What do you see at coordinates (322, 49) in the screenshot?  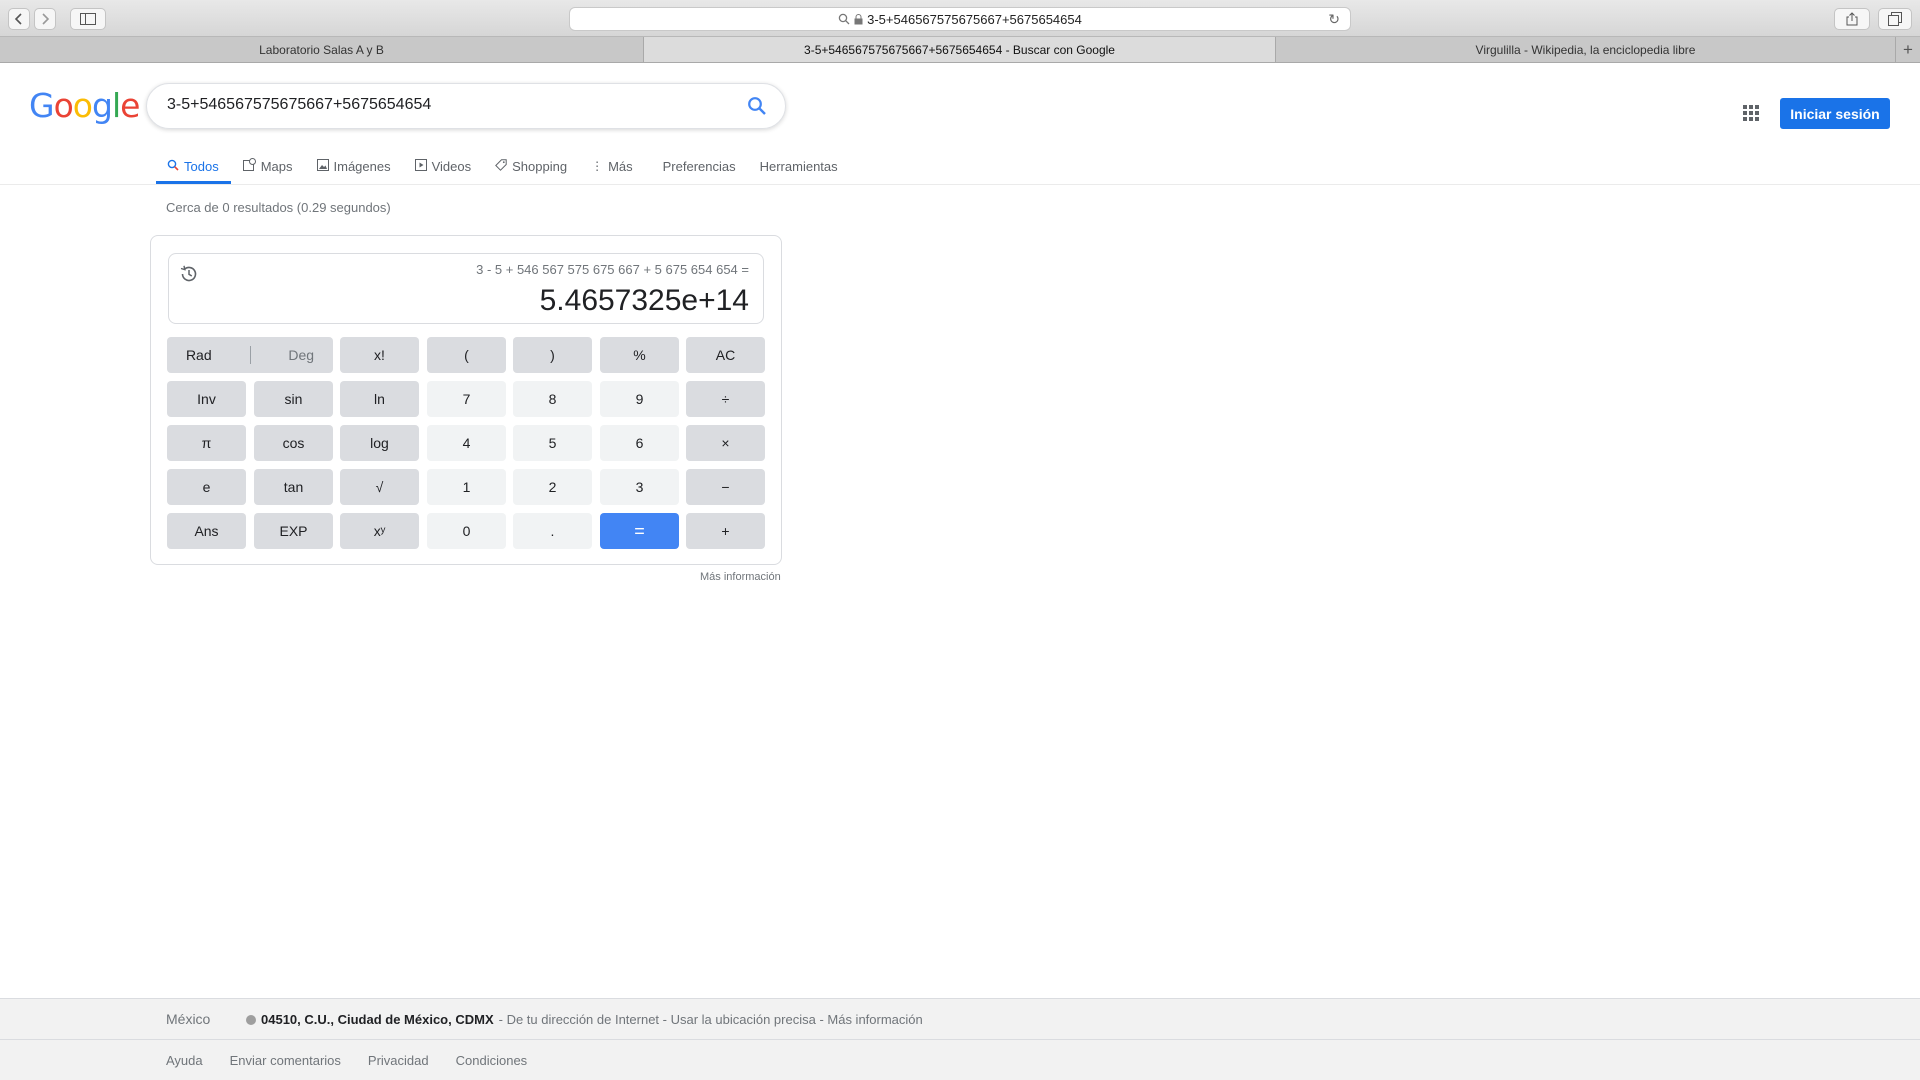 I see `tab-laboratorio: Laboratorio Salas A y B` at bounding box center [322, 49].